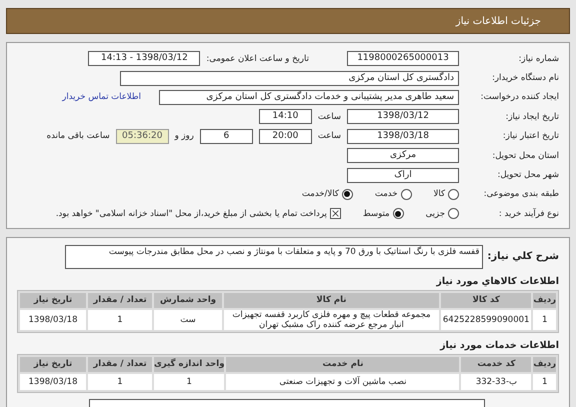 The width and height of the screenshot is (576, 407). What do you see at coordinates (191, 213) in the screenshot?
I see `option-label: پرداخت تمام یا بخشی از مبلغ خرید،از محل "اسناد خزانه اسلامی" خواهد بود.` at bounding box center [191, 213].